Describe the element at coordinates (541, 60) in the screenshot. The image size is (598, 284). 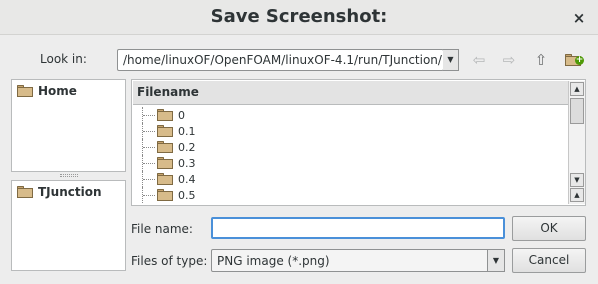
I see `parent-dir-icon: ⇧` at that location.